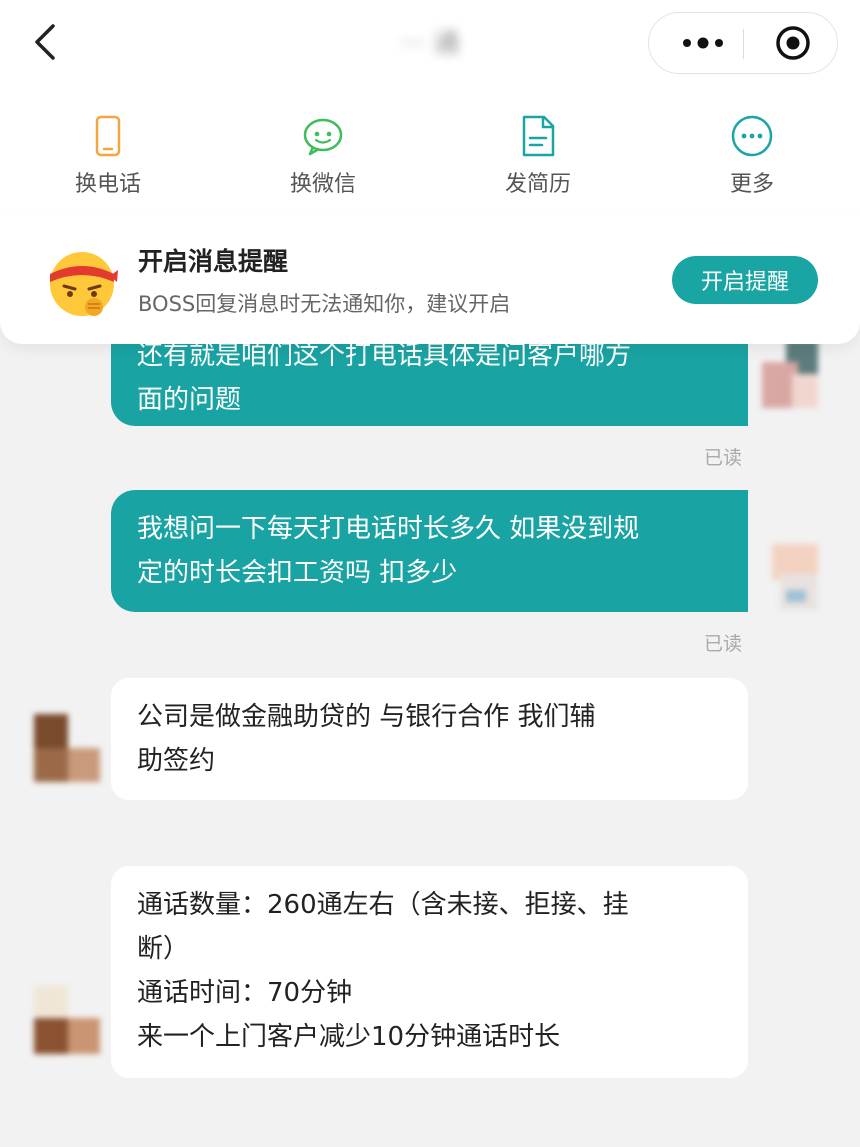 The width and height of the screenshot is (860, 1147). I want to click on action-change-phone: 换电话, so click(108, 159).